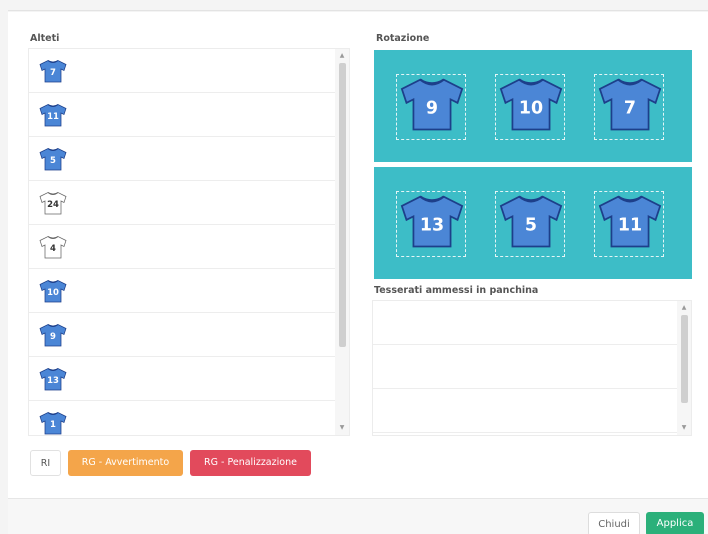  Describe the element at coordinates (183, 379) in the screenshot. I see `athlete-row-13: 13` at that location.